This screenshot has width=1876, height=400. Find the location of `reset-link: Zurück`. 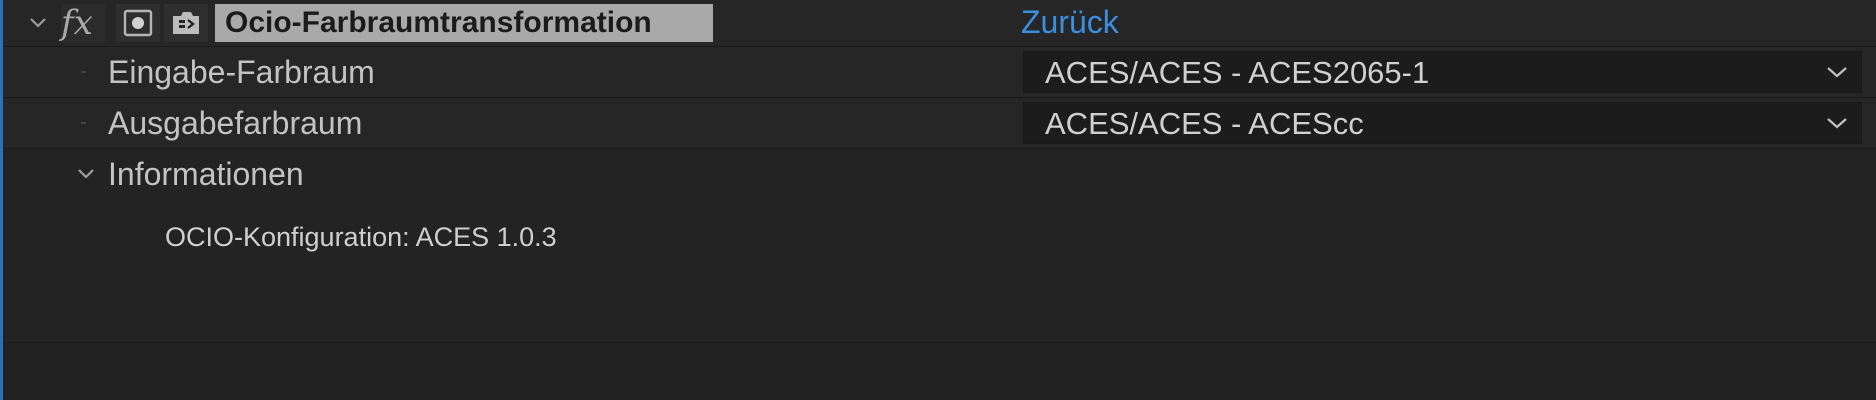

reset-link: Zurück is located at coordinates (1070, 22).